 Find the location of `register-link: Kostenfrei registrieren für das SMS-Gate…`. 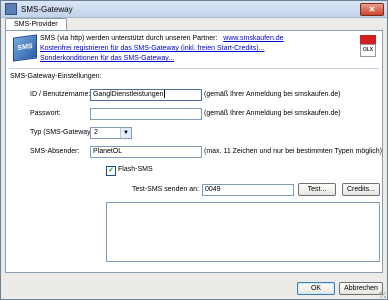

register-link: Kostenfrei registrieren für das SMS-Gate… is located at coordinates (152, 48).